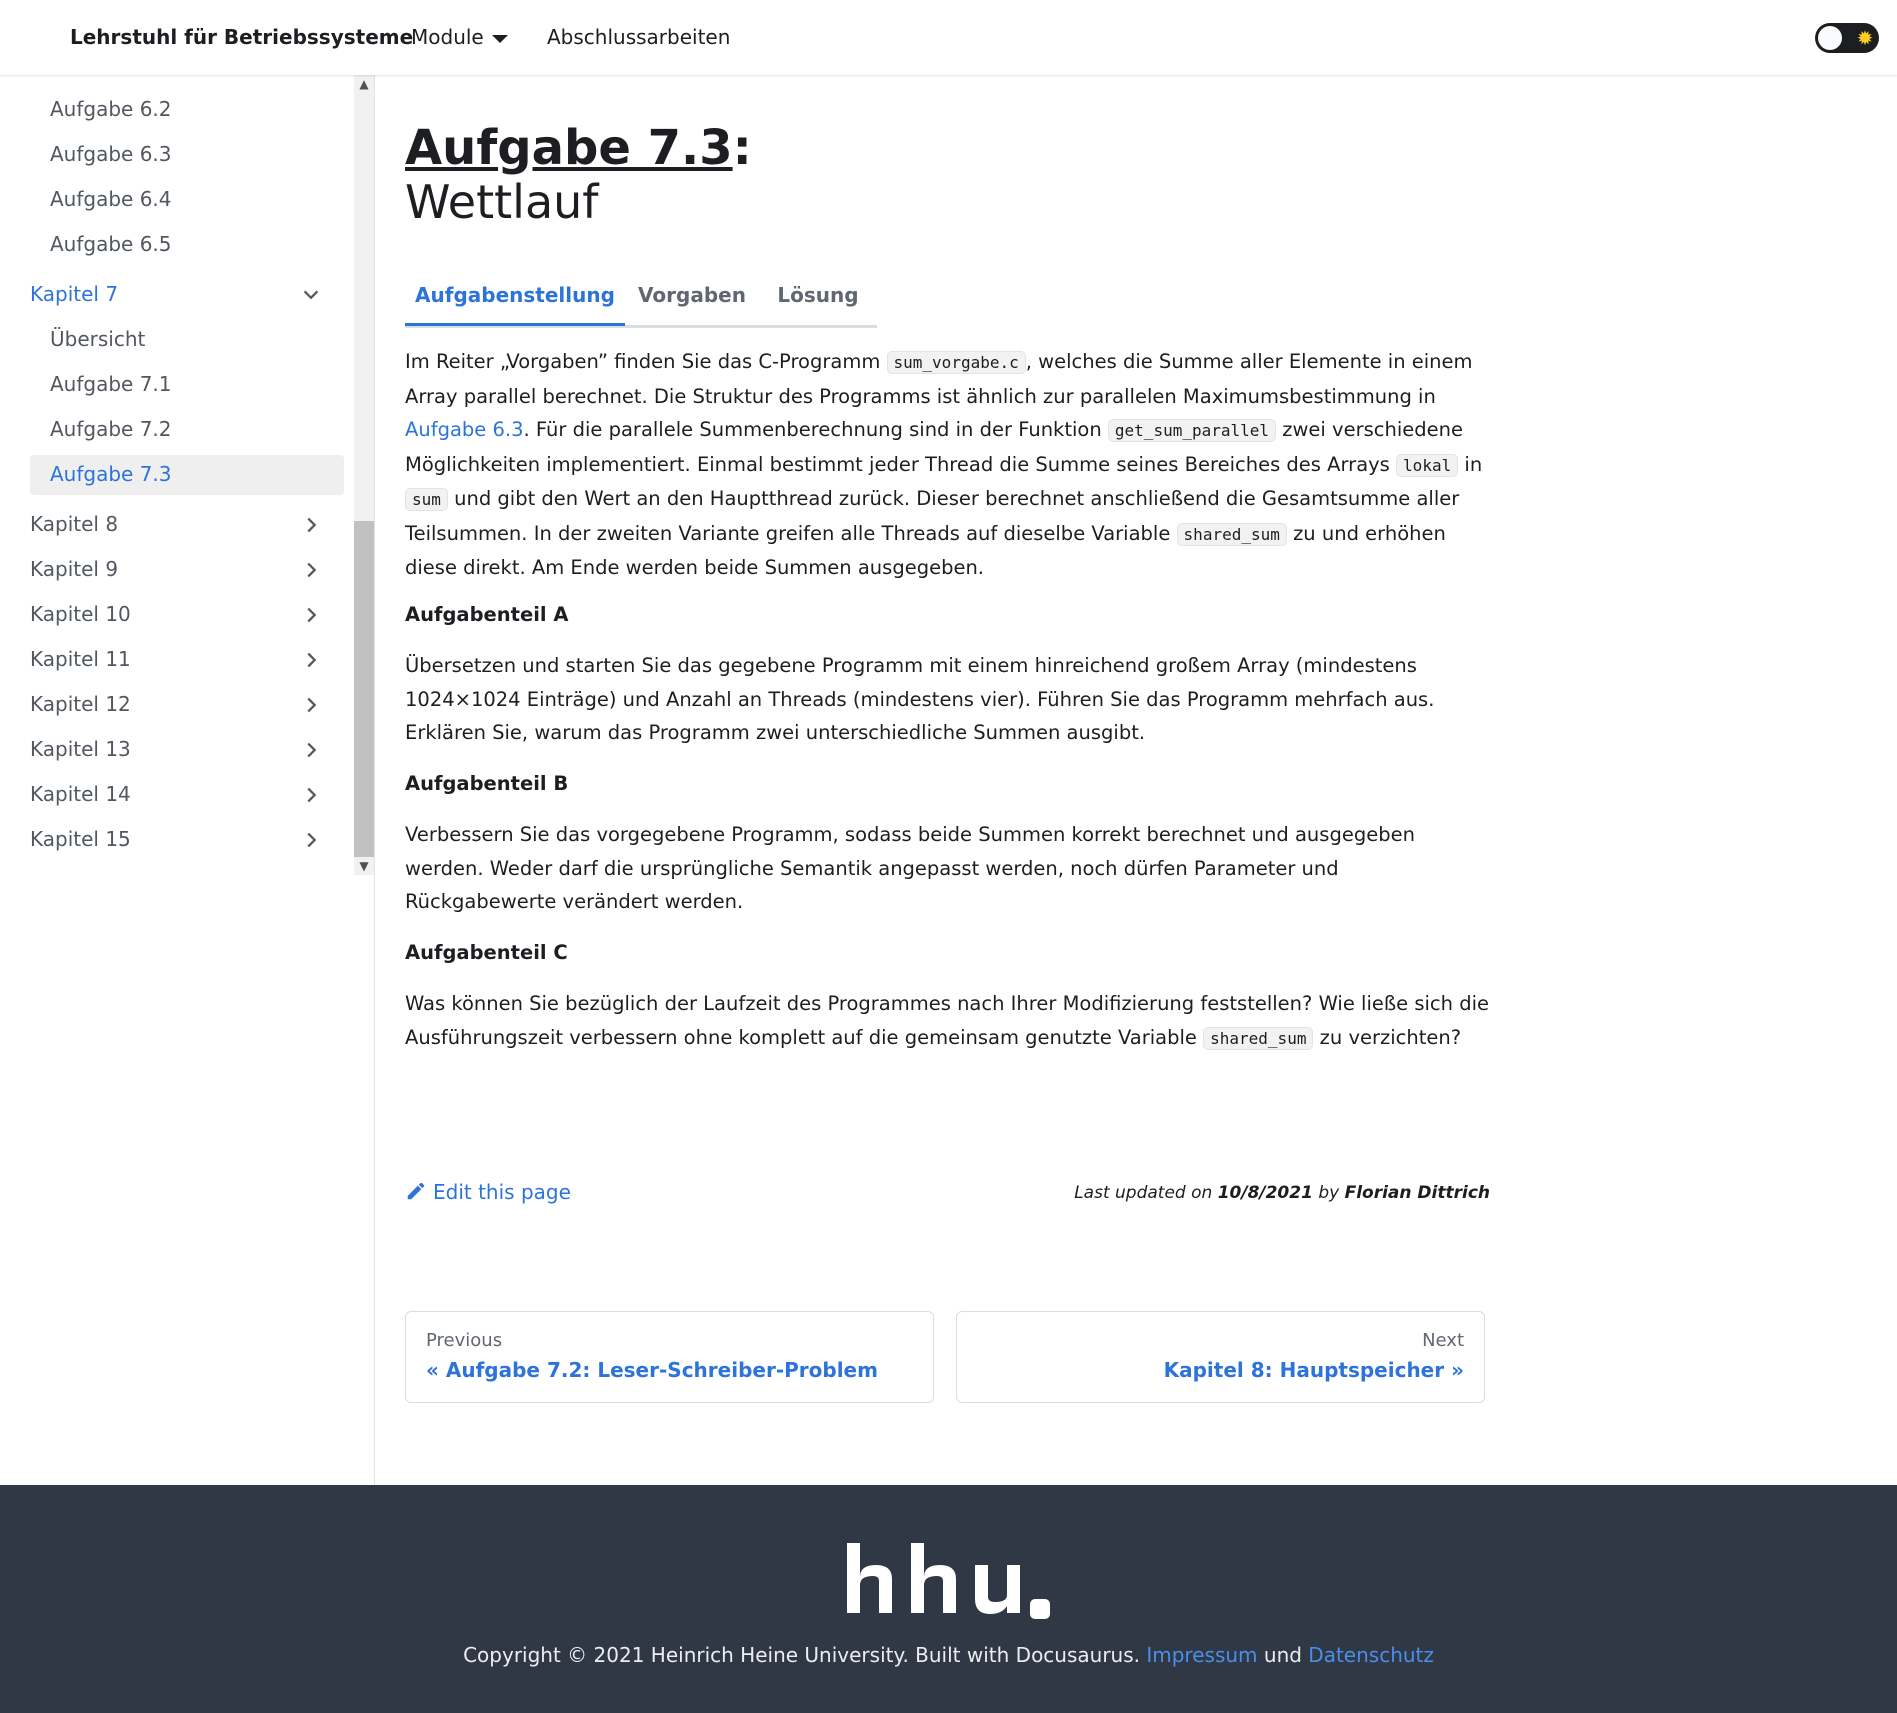  What do you see at coordinates (1417, 1193) in the screenshot?
I see `updated-author: Florian Dittrich` at bounding box center [1417, 1193].